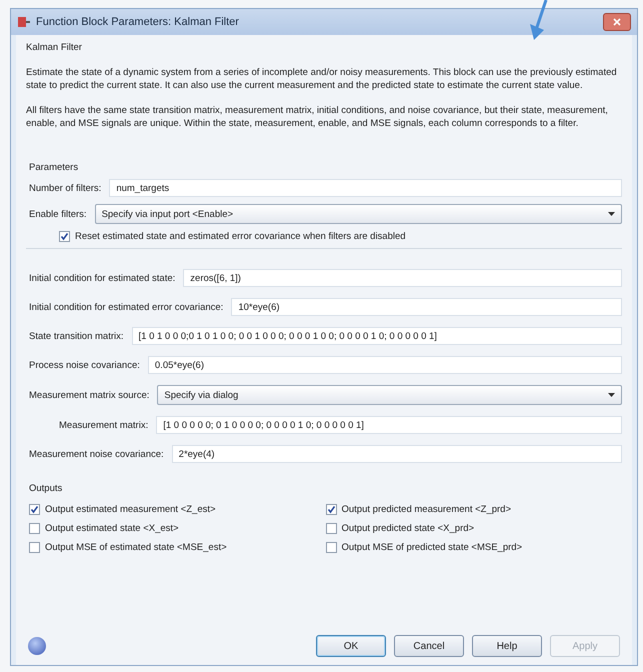 Image resolution: width=643 pixels, height=672 pixels. I want to click on checkbox-label: Output MSE of predicted state <MSE_prd>, so click(432, 547).